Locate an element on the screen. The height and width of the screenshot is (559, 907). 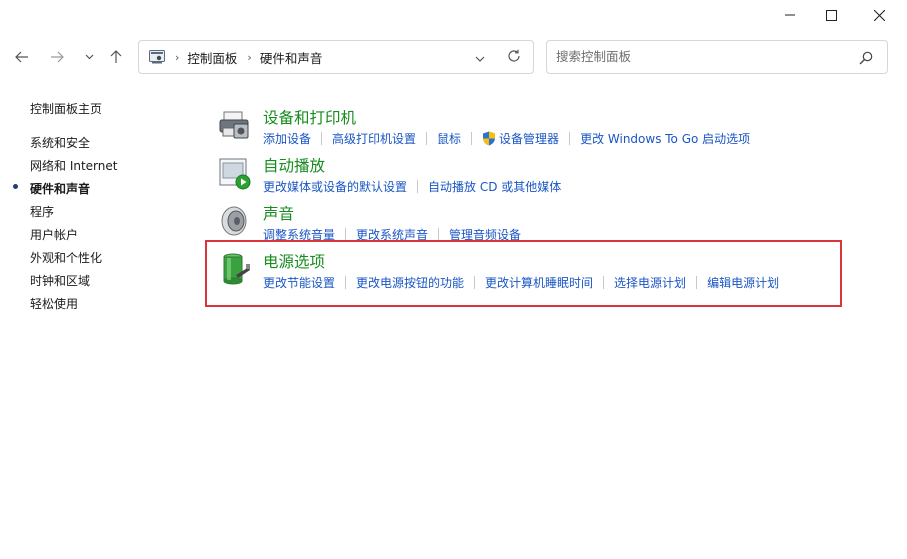
link-autoplay-cd: 自动播放 CD 或其他媒体 is located at coordinates (494, 186).